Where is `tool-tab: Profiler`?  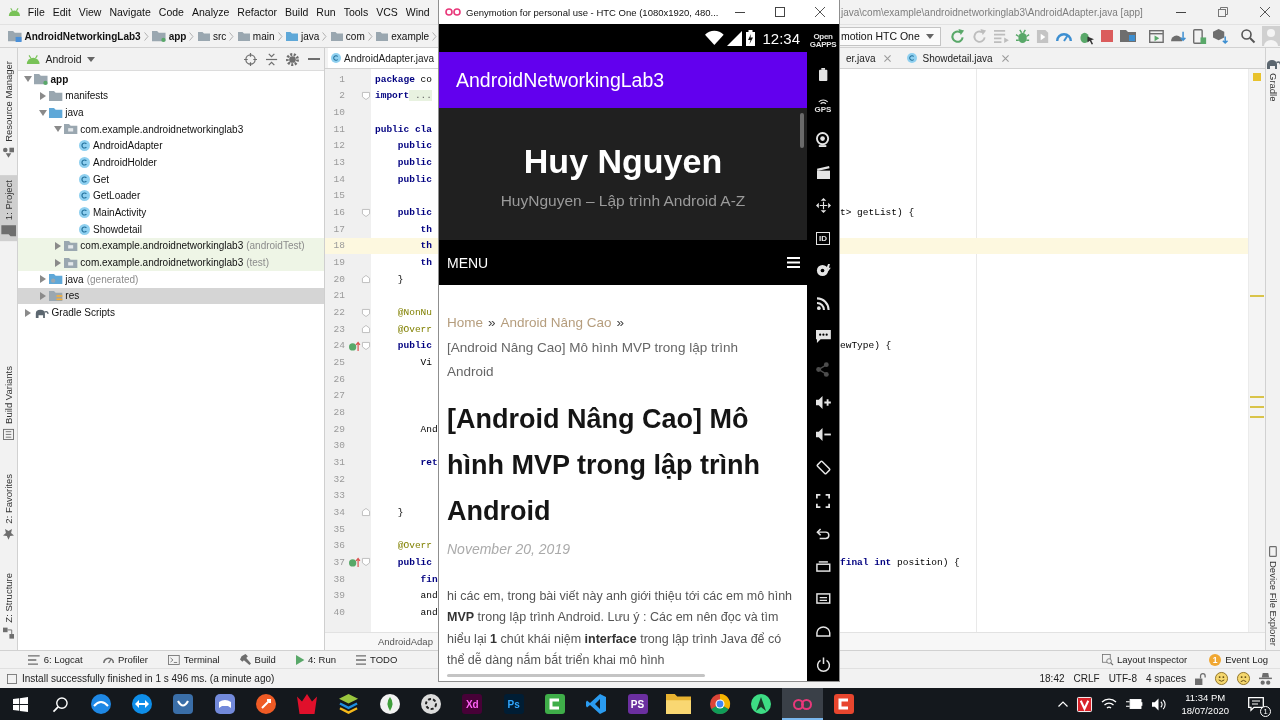 tool-tab: Profiler is located at coordinates (125, 659).